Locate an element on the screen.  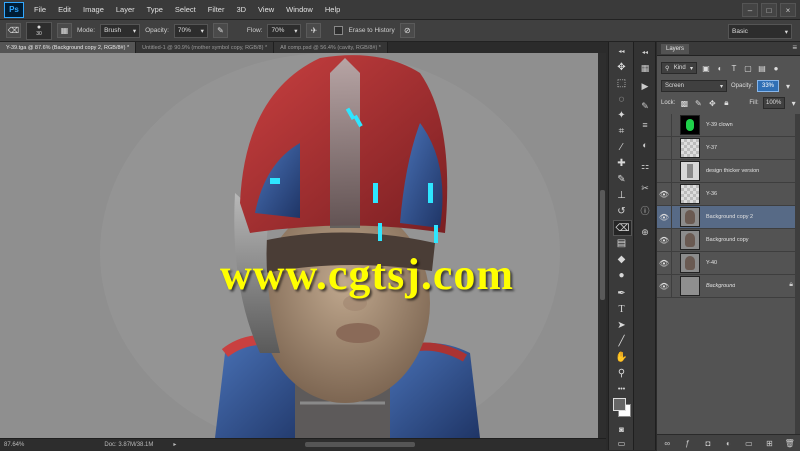
trash-icon: 🗑︎ is located at coordinates (790, 443).